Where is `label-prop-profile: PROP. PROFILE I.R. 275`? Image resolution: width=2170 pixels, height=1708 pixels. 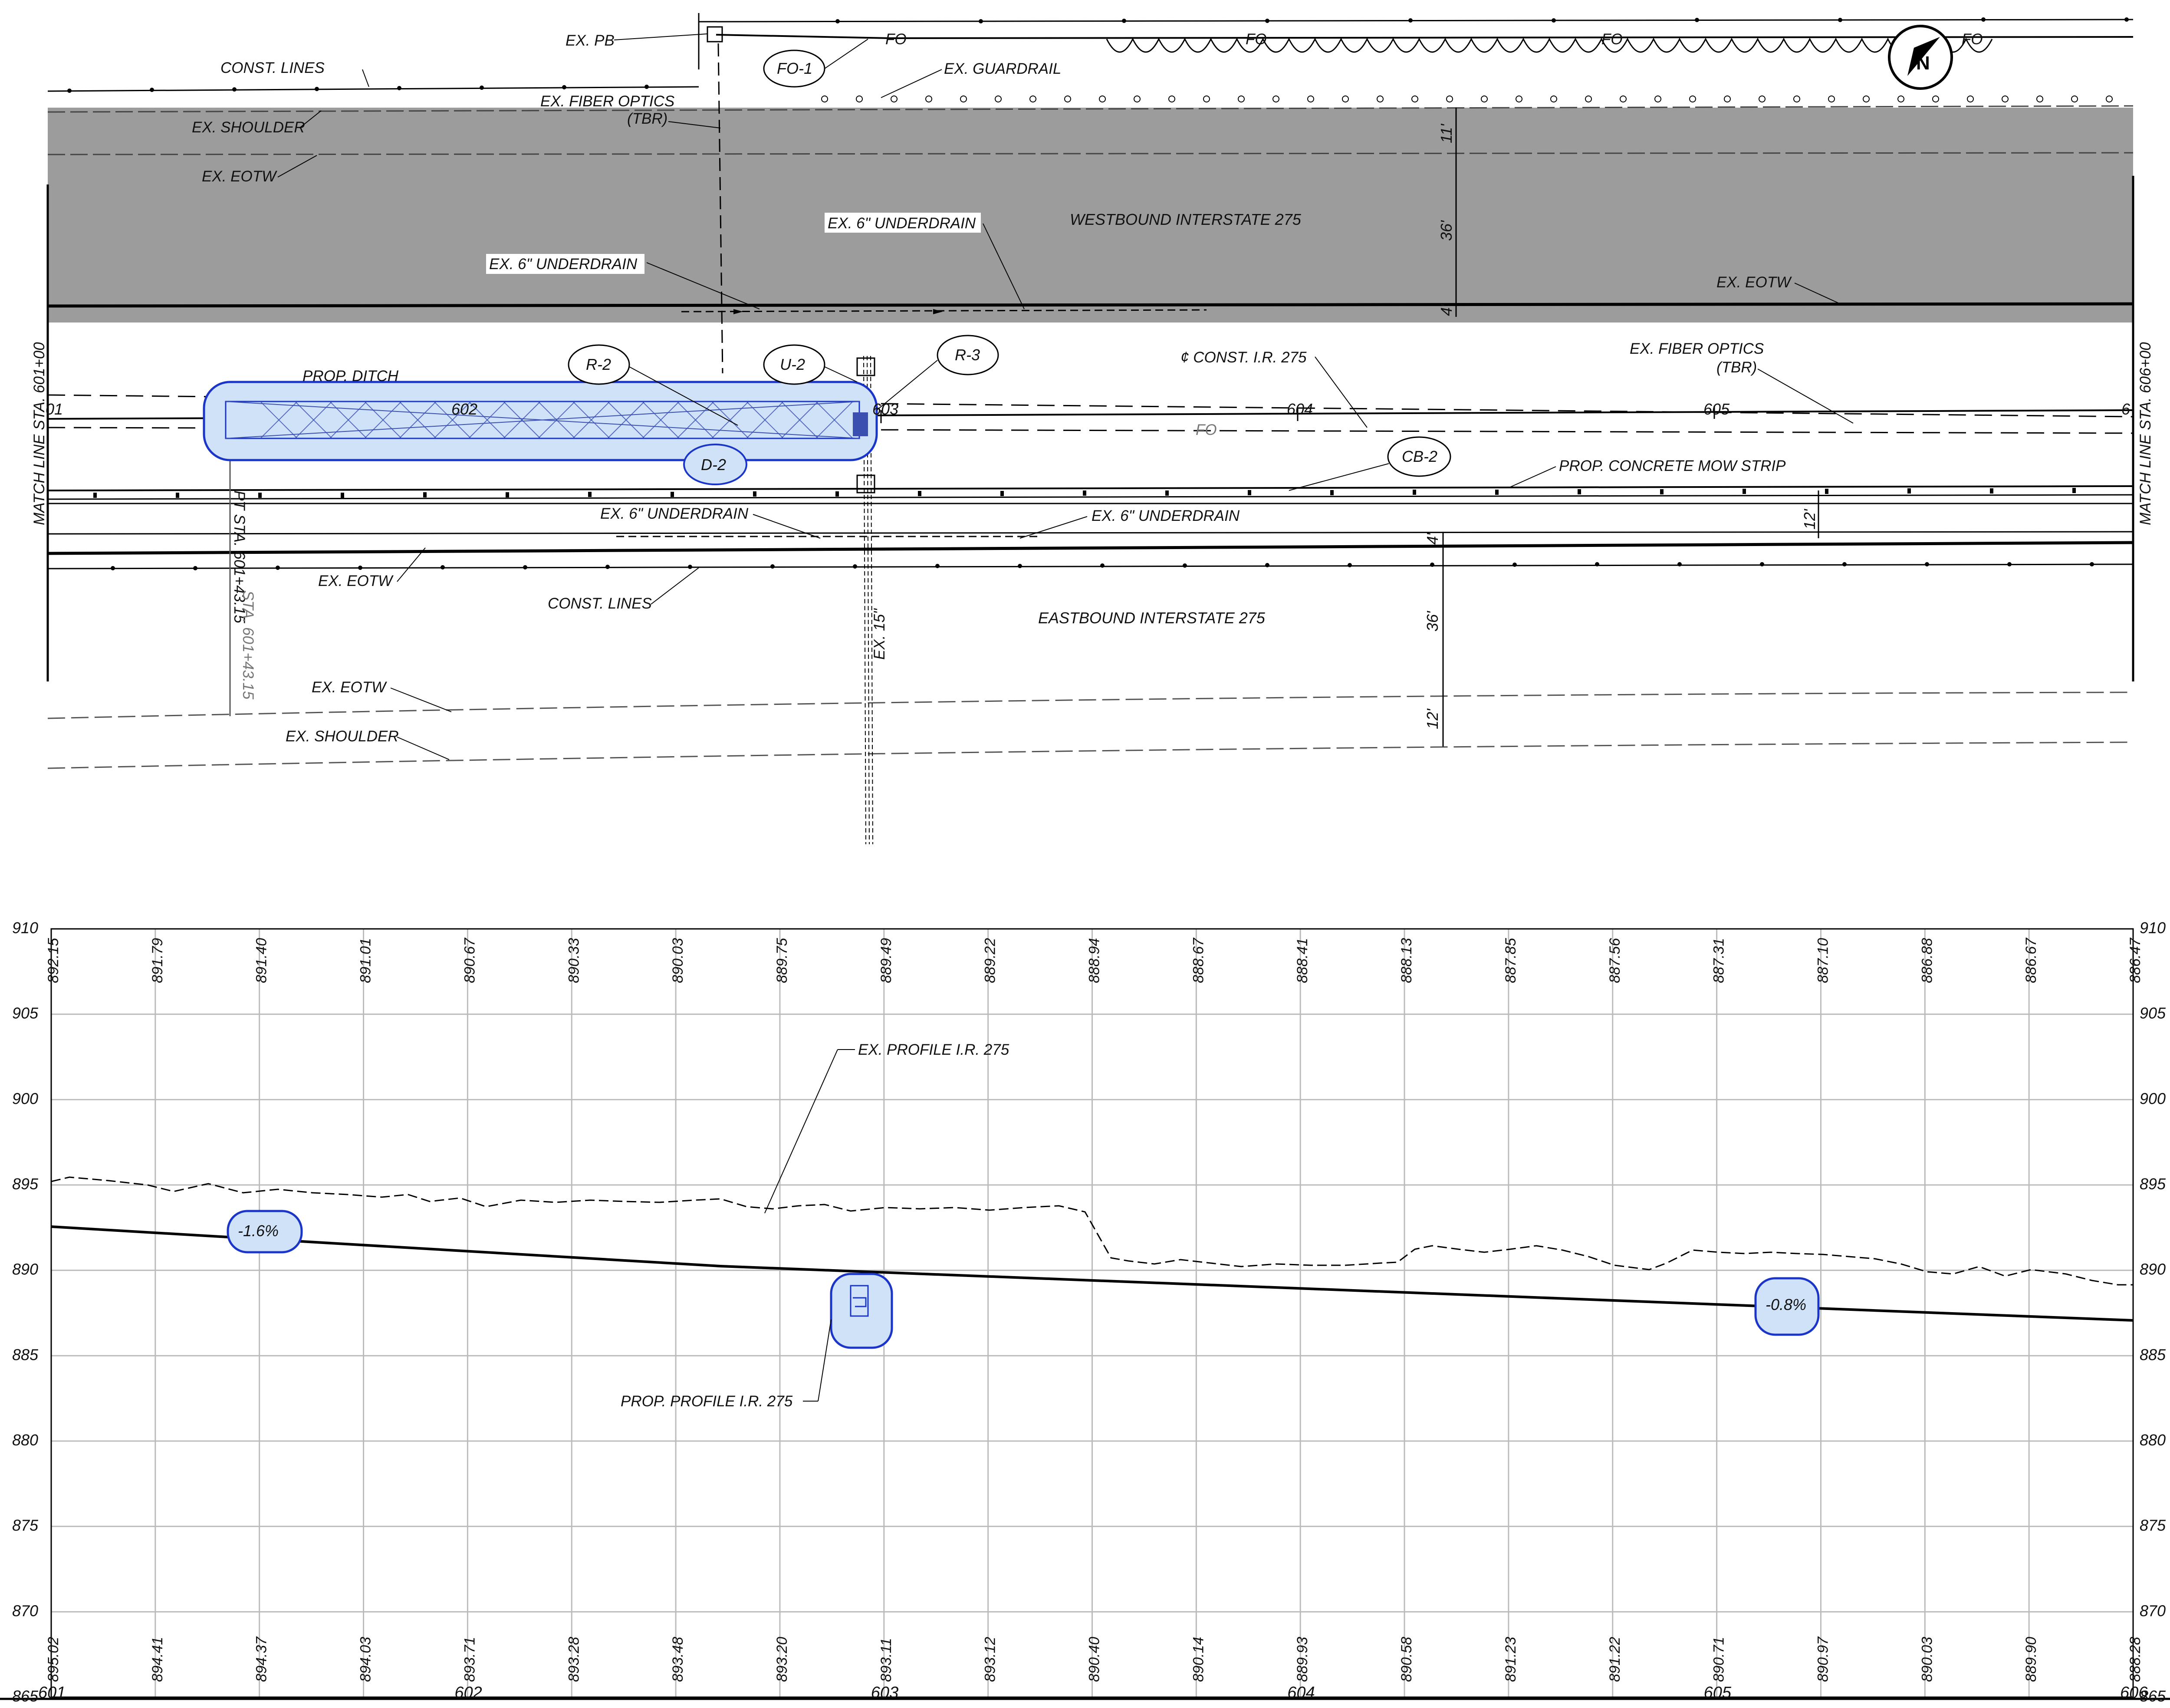 label-prop-profile: PROP. PROFILE I.R. 275 is located at coordinates (707, 1401).